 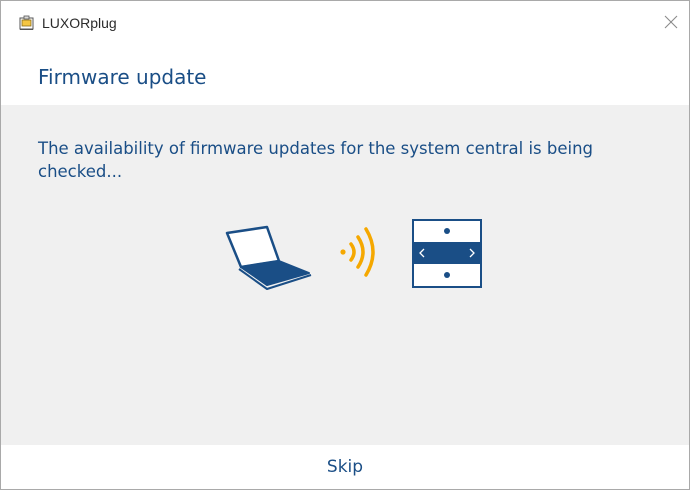 I want to click on connection-illustration, so click(x=354, y=259).